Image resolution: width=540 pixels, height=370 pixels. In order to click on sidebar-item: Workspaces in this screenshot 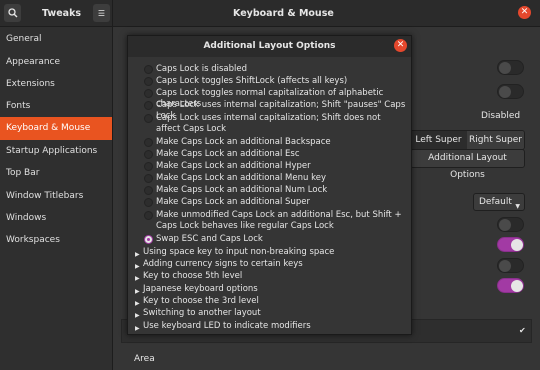, I will do `click(56, 240)`.